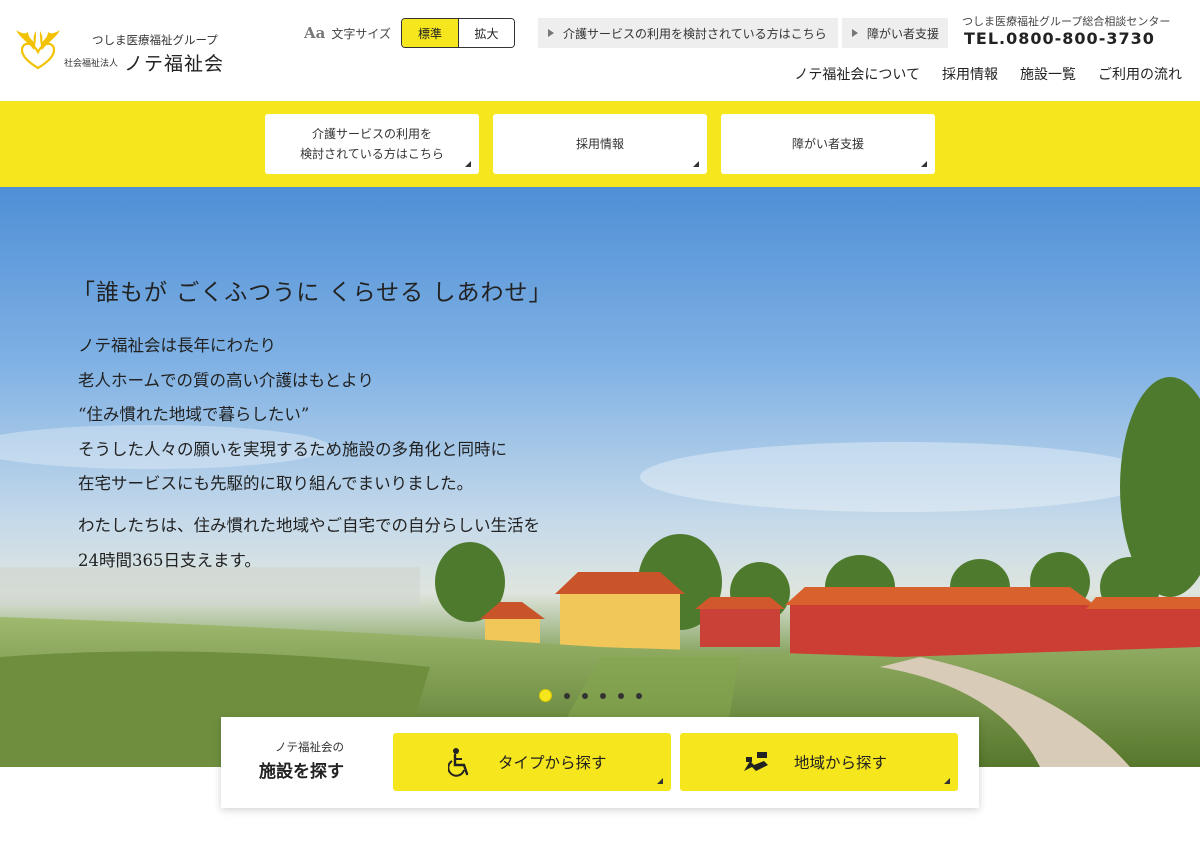 Image resolution: width=1200 pixels, height=843 pixels. Describe the element at coordinates (292, 449) in the screenshot. I see `hero-copy-line: そうした人々の願いを実現するため施設の多角化と同時に` at that location.